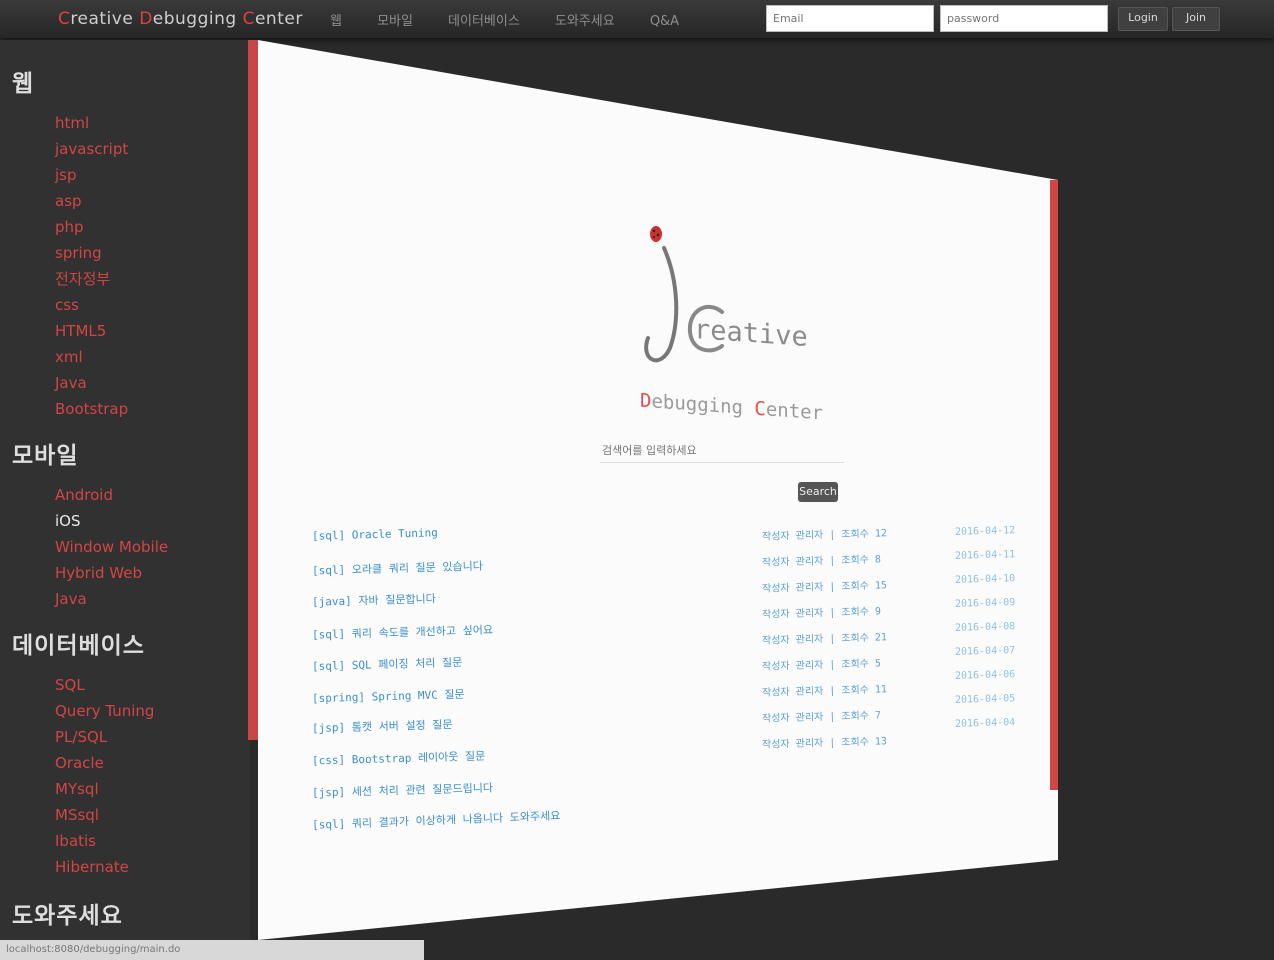 The width and height of the screenshot is (1274, 960). I want to click on post-date: 2016-04-05, so click(985, 699).